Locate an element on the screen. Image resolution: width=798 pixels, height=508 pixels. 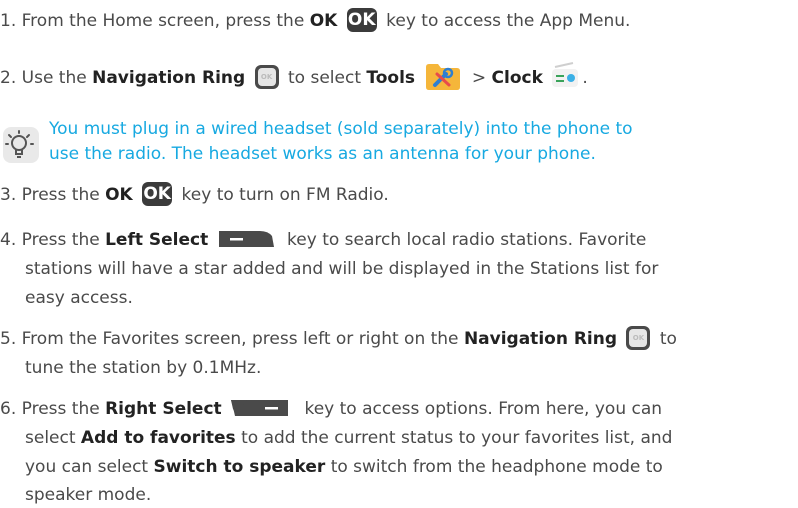
step-number: 2. is located at coordinates (8, 78).